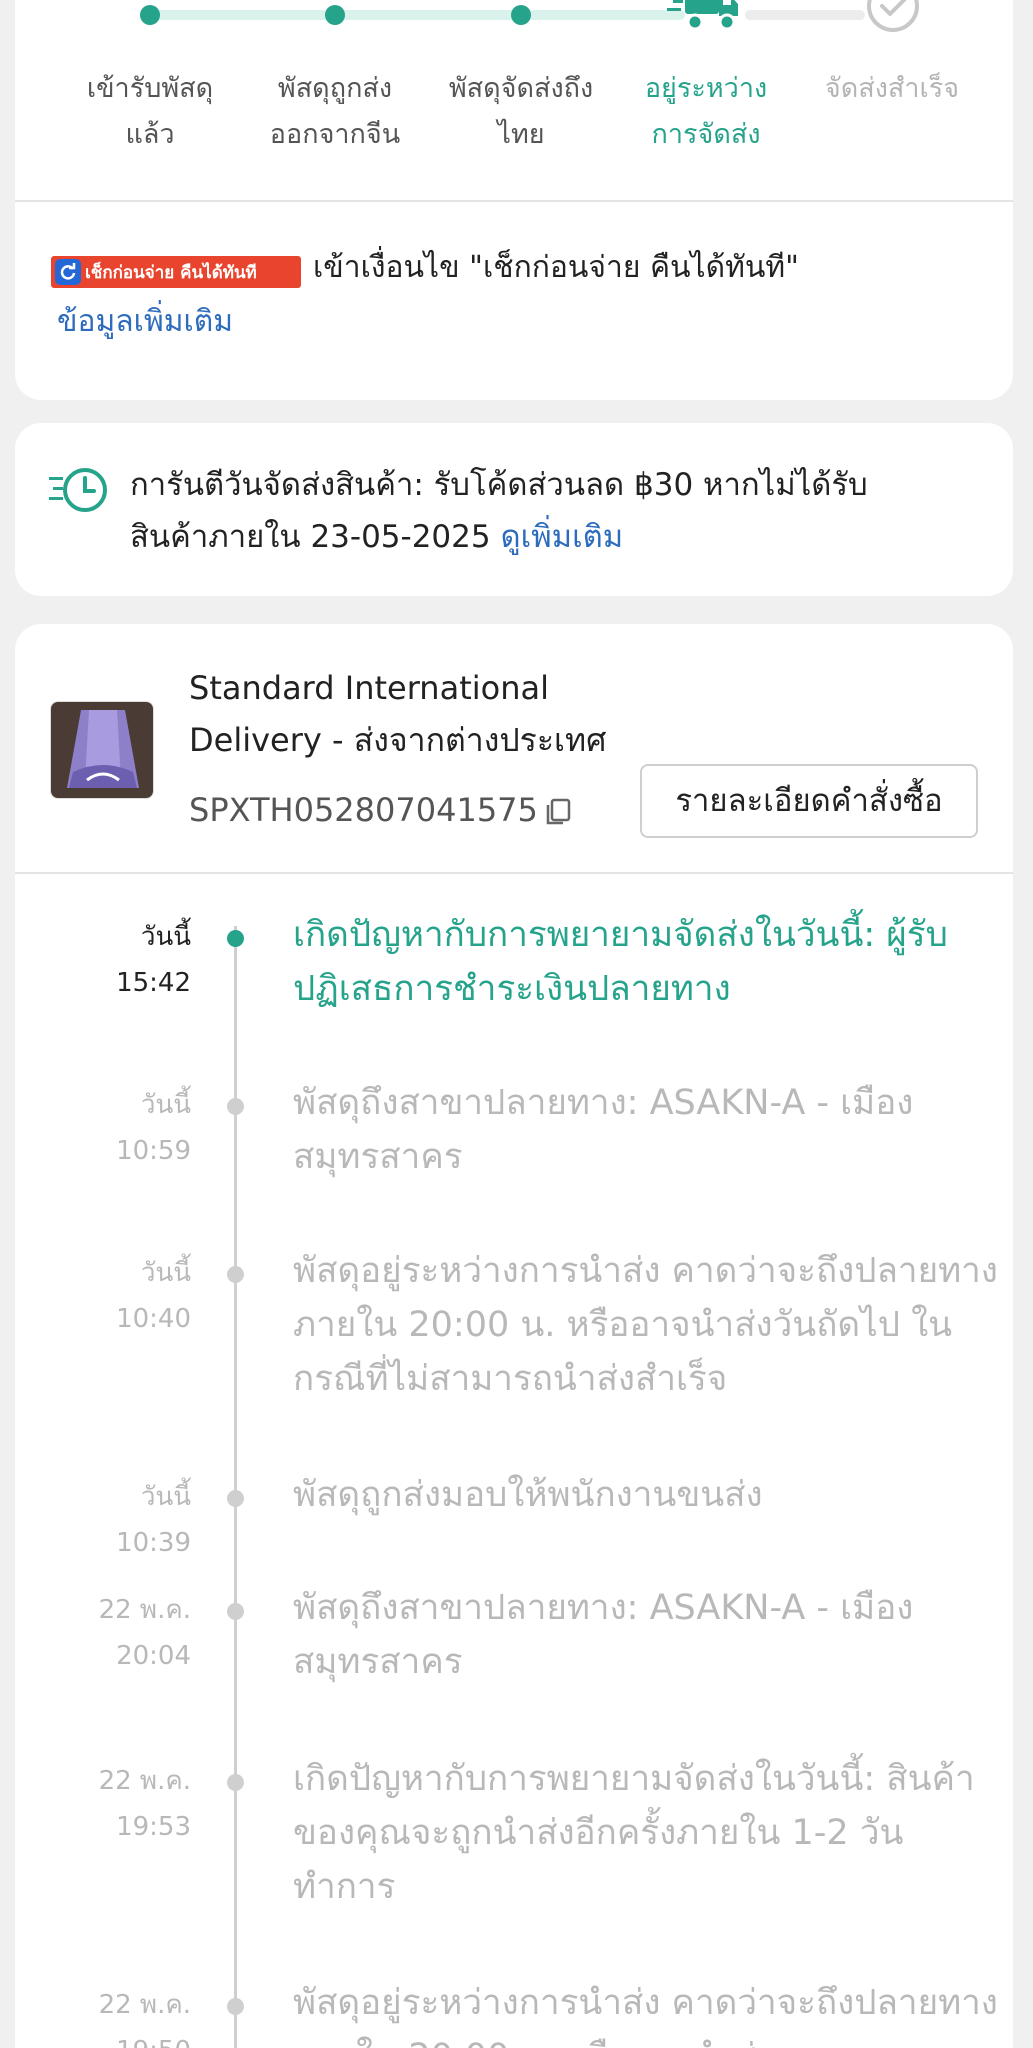 This screenshot has height=2048, width=1033. Describe the element at coordinates (235, 1487) in the screenshot. I see `timeline-line` at that location.